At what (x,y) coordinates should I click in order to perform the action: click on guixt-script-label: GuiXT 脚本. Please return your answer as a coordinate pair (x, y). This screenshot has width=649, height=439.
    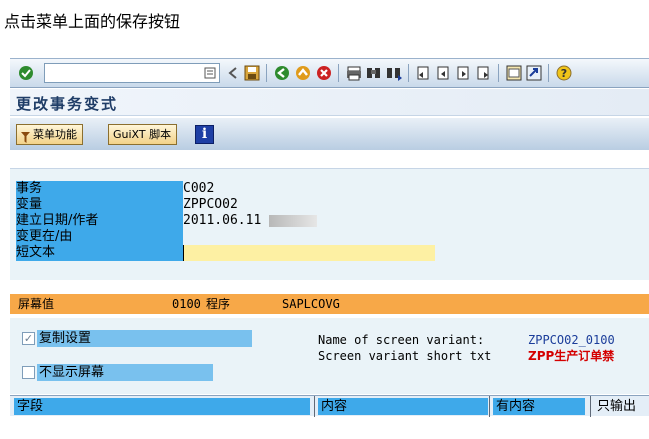
    Looking at the image, I should click on (142, 134).